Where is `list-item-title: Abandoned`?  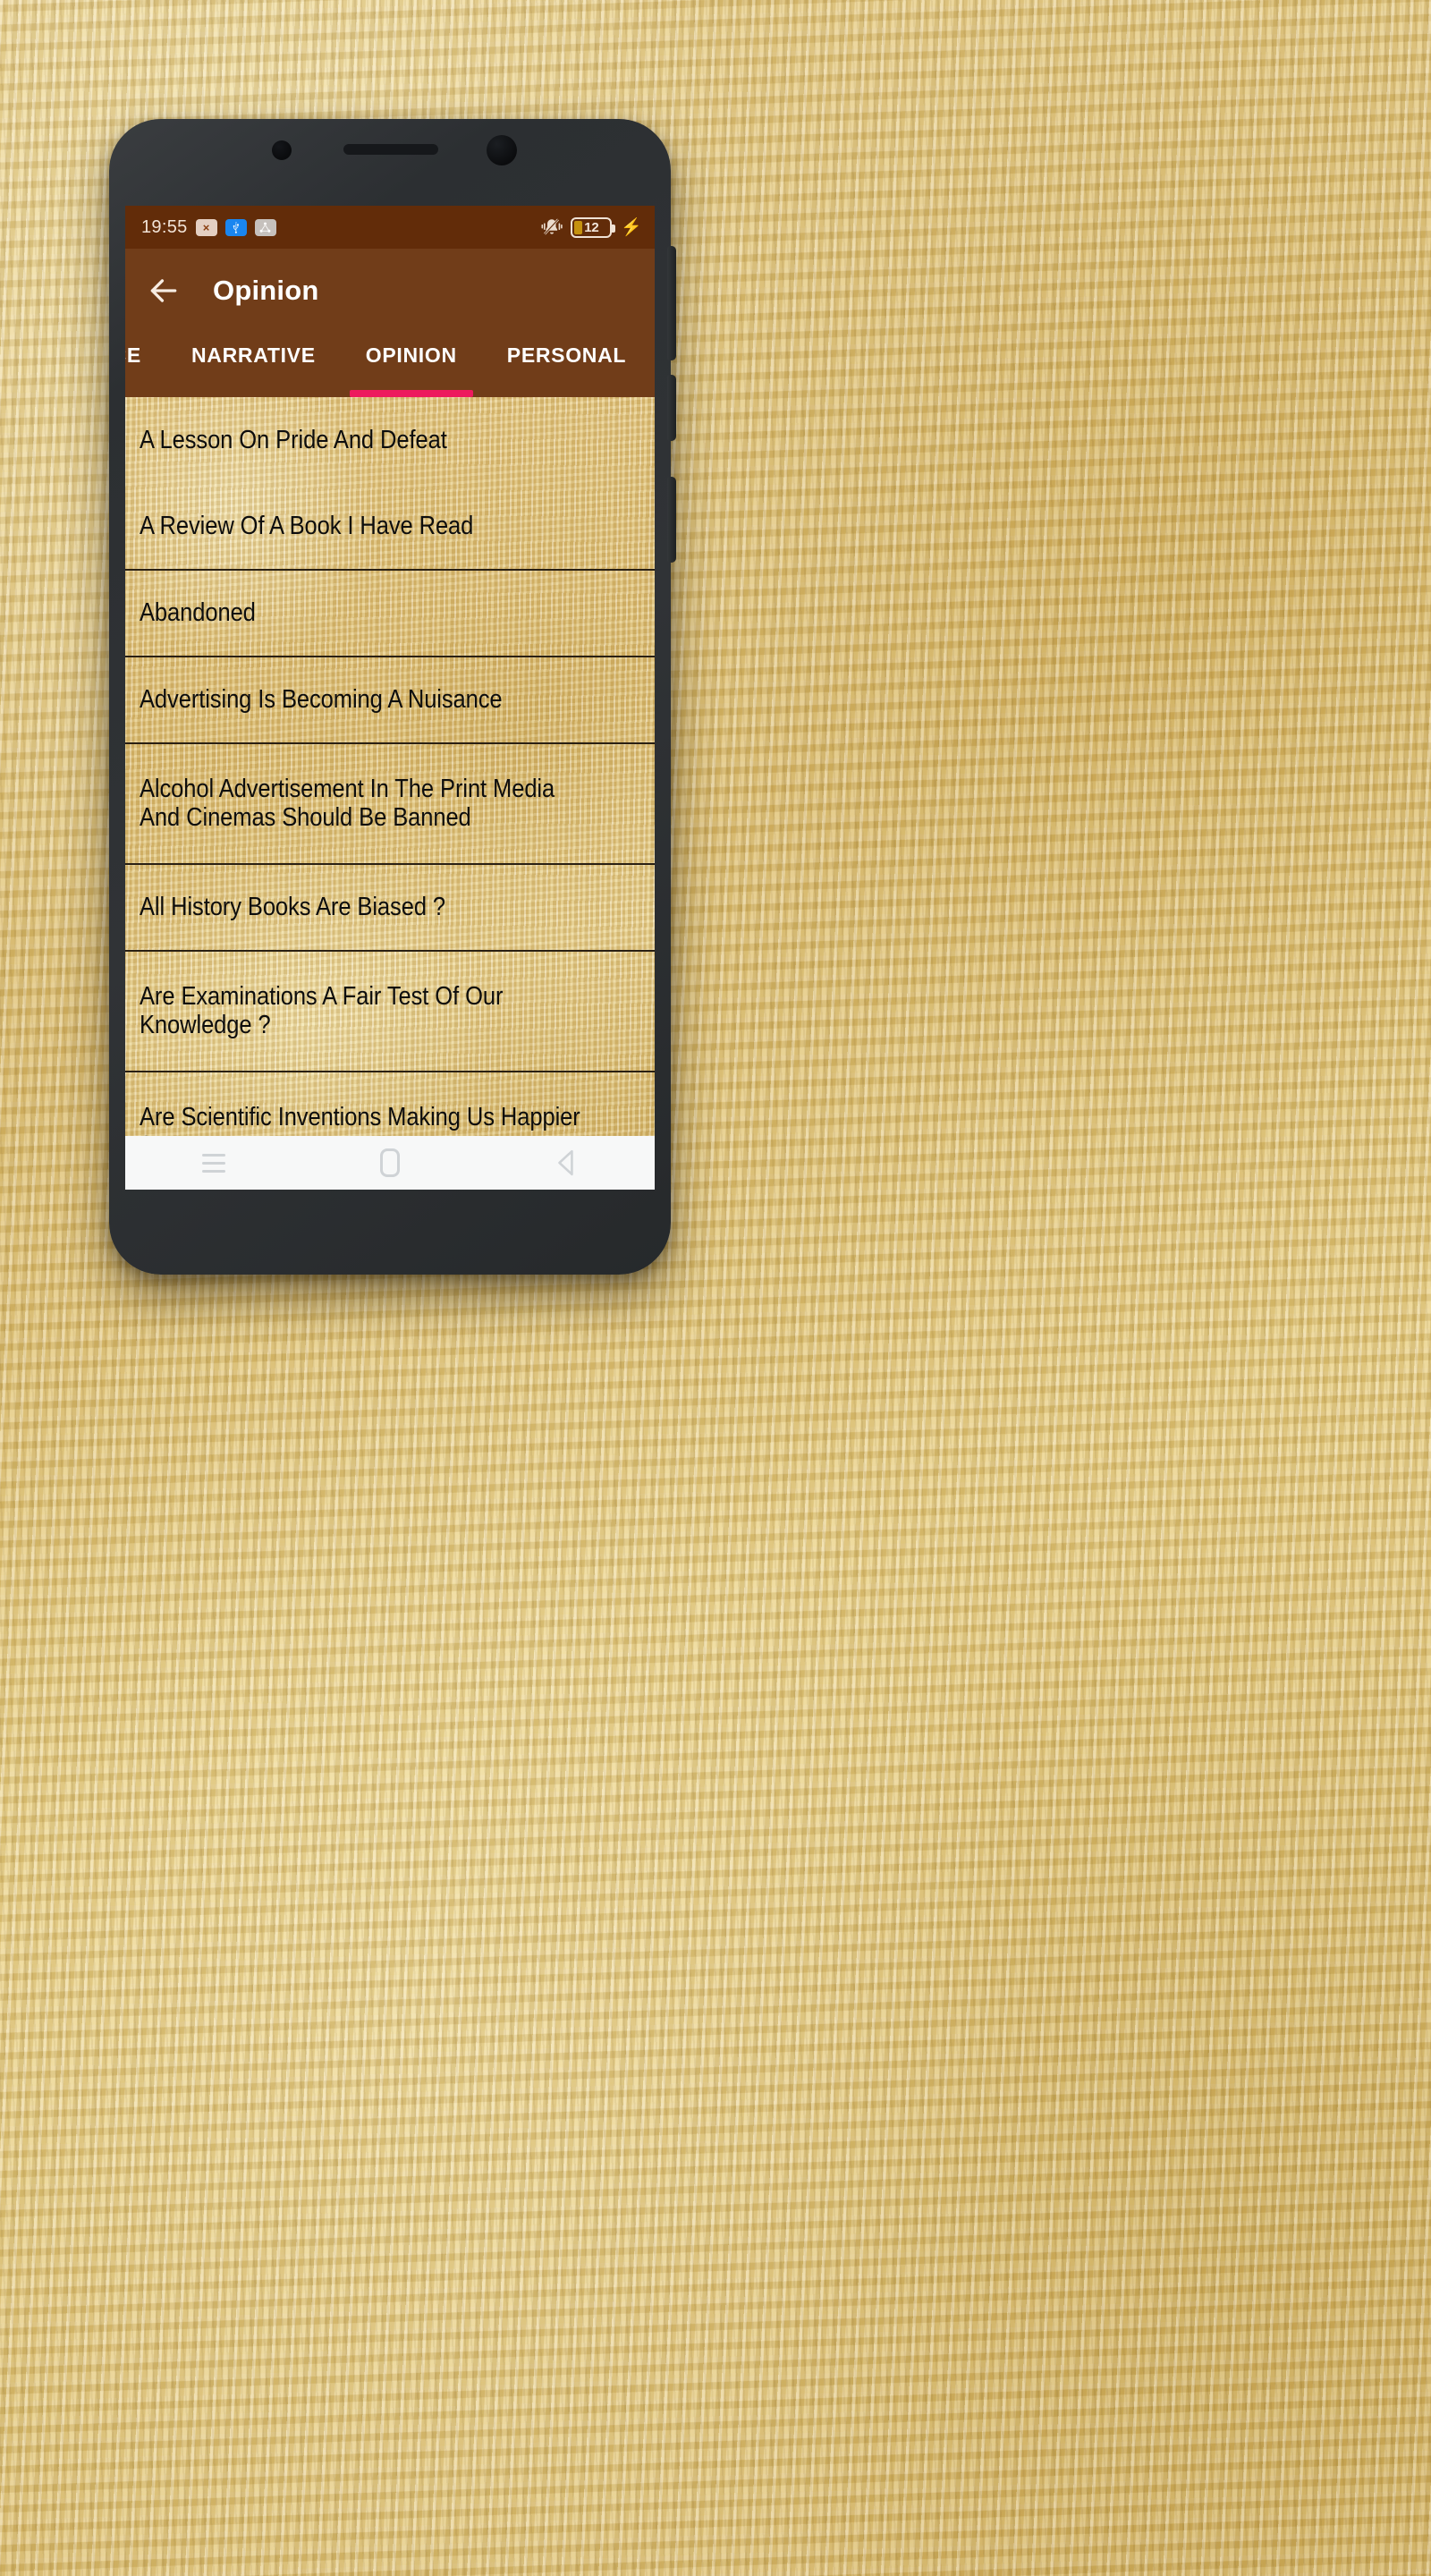 list-item-title: Abandoned is located at coordinates (198, 612).